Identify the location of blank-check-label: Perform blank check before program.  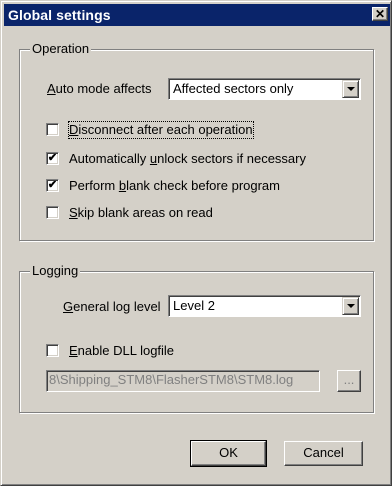
(174, 185).